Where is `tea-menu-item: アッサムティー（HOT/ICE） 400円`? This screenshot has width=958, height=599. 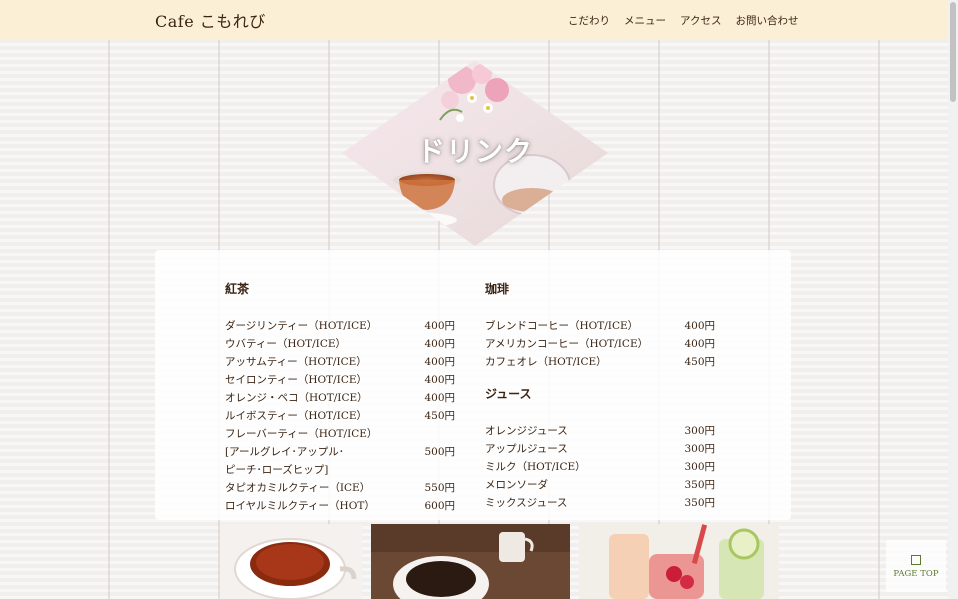 tea-menu-item: アッサムティー（HOT/ICE） 400円 is located at coordinates (340, 362).